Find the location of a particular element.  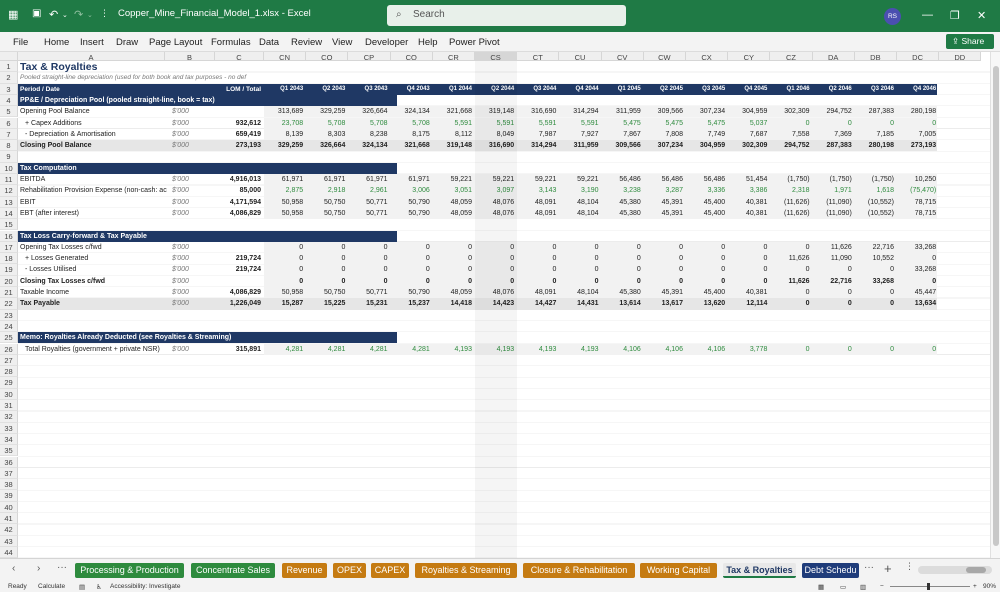

value-cell: 48,104 is located at coordinates (580, 202).